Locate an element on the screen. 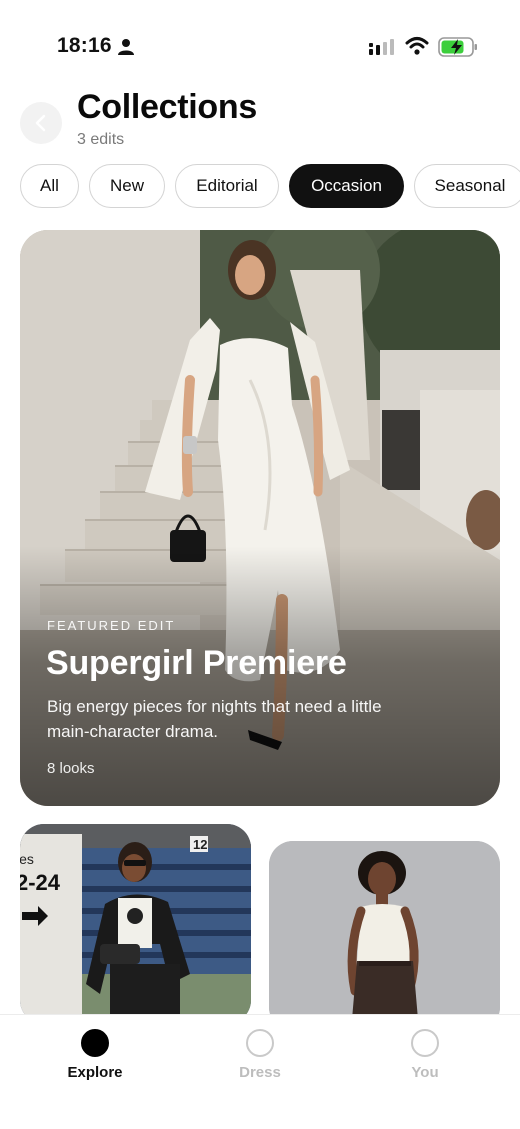  filter-chip-occasion: Occasion is located at coordinates (346, 186).